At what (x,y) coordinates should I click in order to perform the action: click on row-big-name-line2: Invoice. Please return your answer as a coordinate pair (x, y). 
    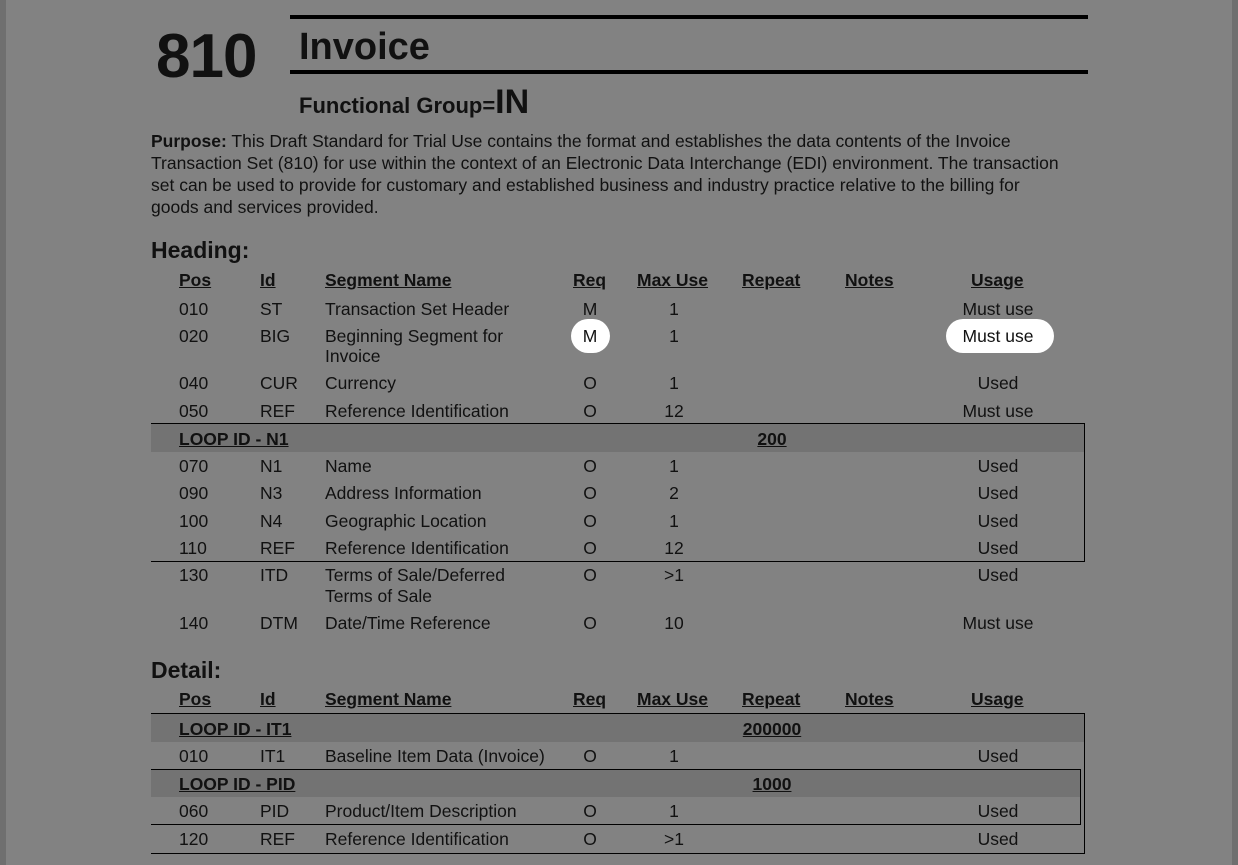
    Looking at the image, I should click on (353, 356).